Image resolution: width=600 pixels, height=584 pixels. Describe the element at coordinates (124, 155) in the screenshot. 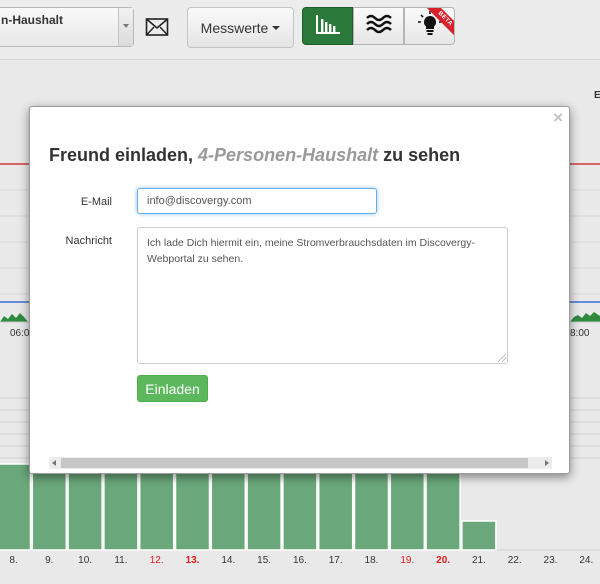

I see `dialog-title-prefix: Freund einladen,` at that location.